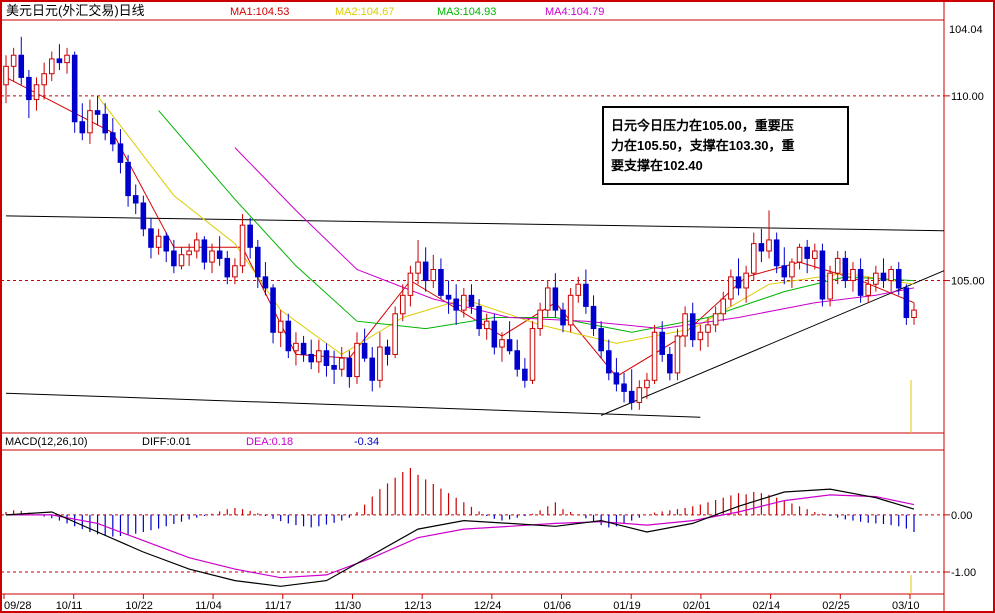 The image size is (995, 613). Describe the element at coordinates (961, 516) in the screenshot. I see `macd-level-label-0: 0.00` at that location.